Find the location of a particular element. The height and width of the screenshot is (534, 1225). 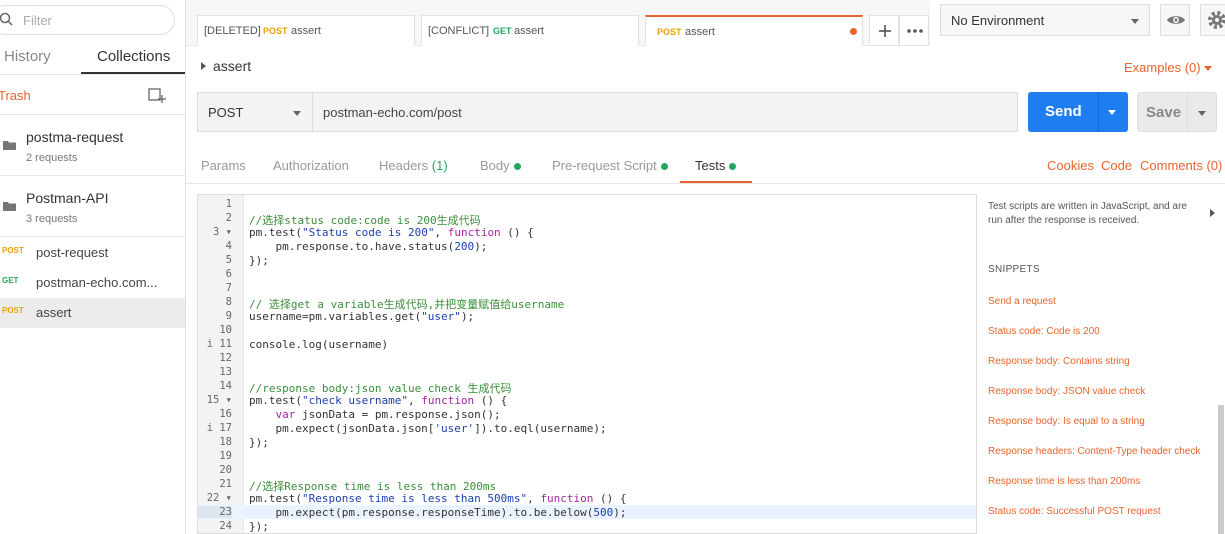

tab-authorization: Authorization is located at coordinates (311, 165).